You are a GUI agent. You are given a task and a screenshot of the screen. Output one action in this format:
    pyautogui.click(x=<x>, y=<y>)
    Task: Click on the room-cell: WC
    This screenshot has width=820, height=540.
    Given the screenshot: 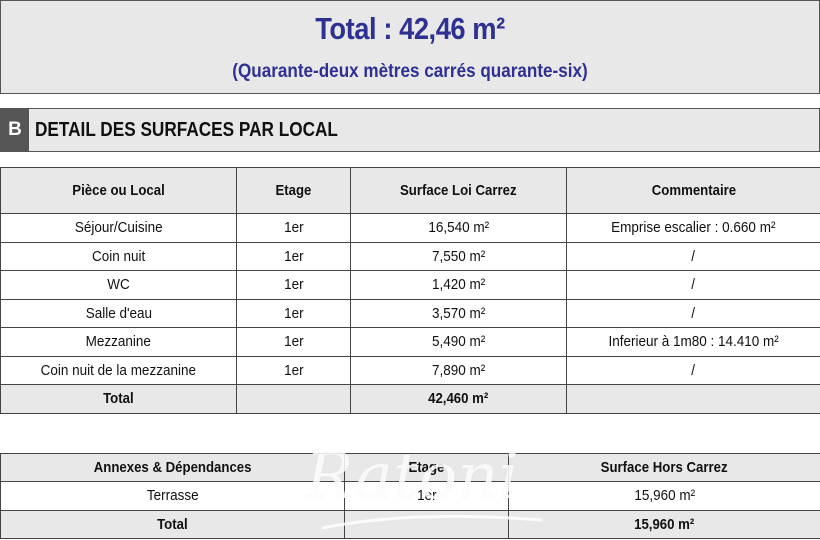 What is the action you would take?
    pyautogui.click(x=118, y=285)
    